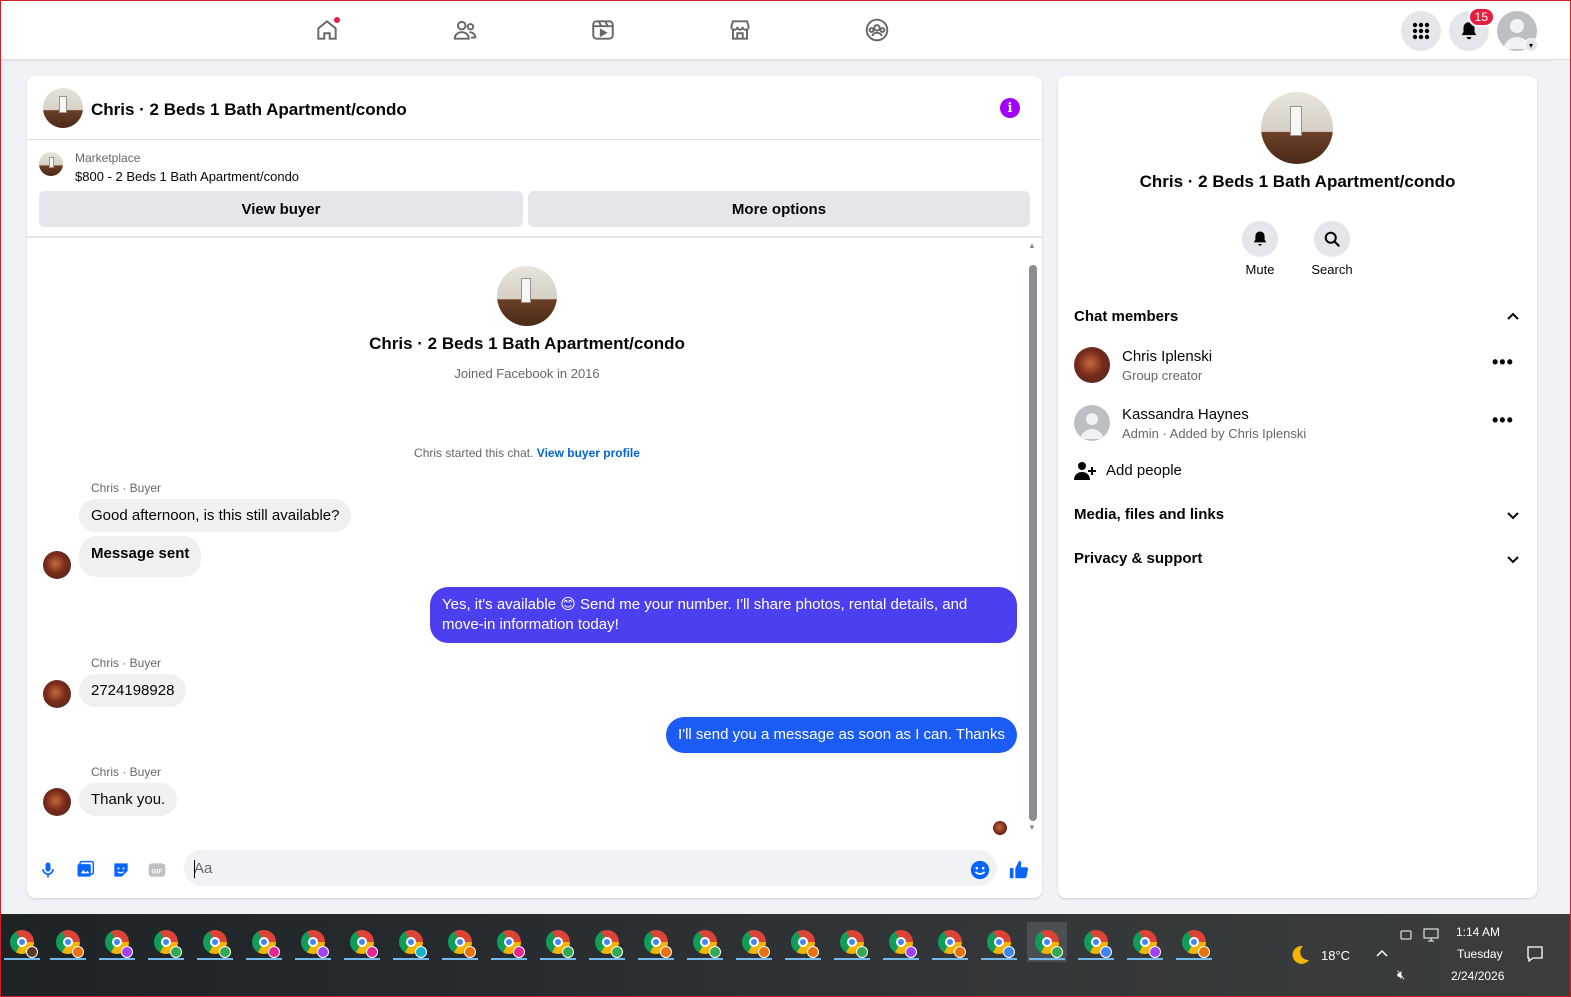 Image resolution: width=1571 pixels, height=997 pixels. I want to click on details-avatar, so click(1297, 128).